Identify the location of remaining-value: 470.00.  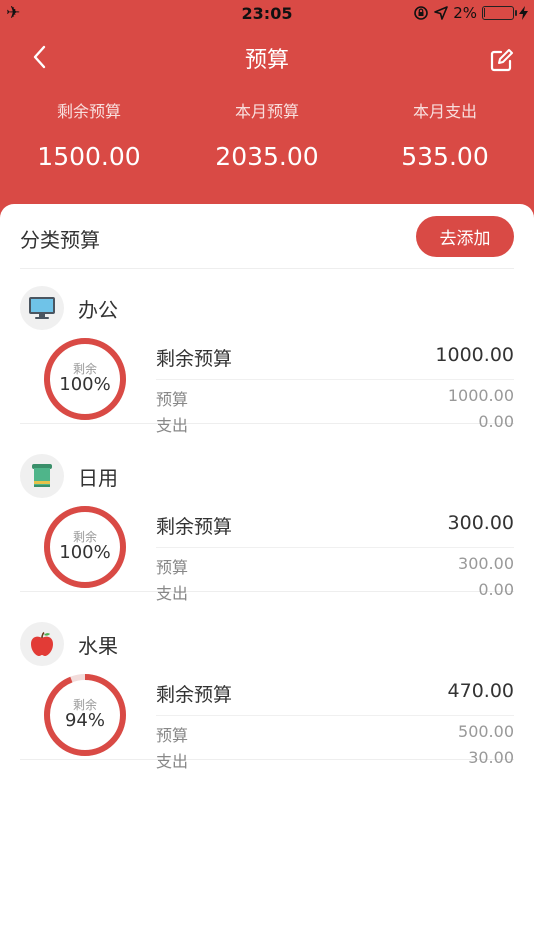
(480, 691).